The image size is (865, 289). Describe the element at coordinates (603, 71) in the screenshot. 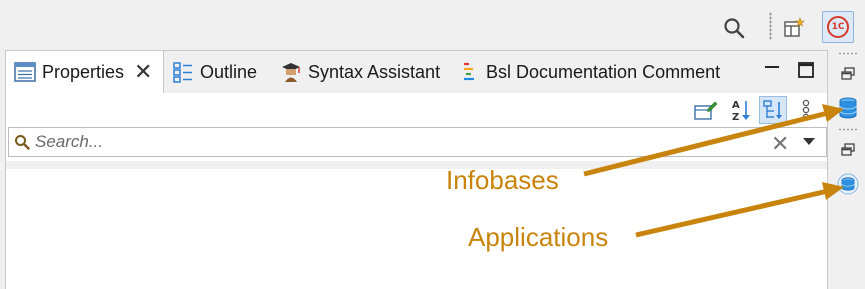

I see `tab-label: Bsl Documentation Comment` at that location.